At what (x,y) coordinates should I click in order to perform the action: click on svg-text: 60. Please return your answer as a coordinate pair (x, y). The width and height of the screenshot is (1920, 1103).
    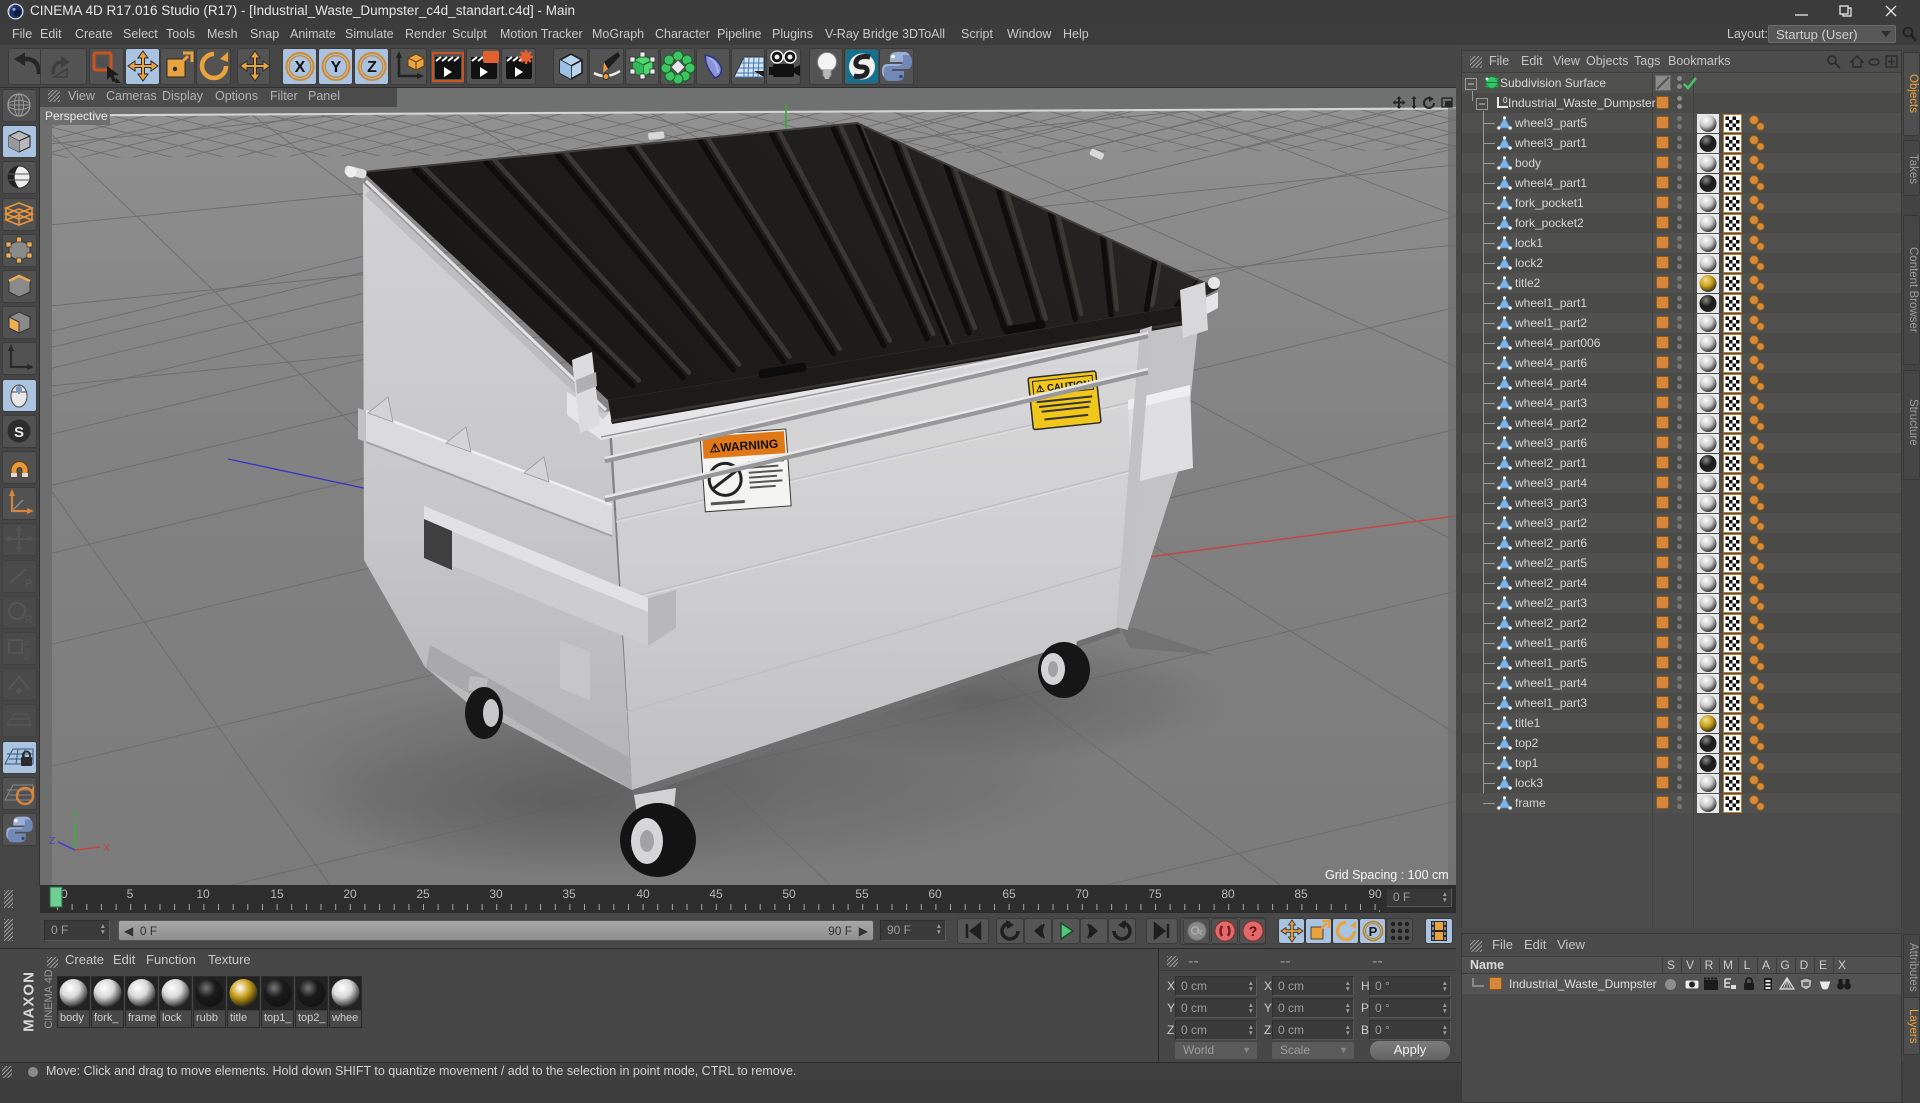
    Looking at the image, I should click on (935, 894).